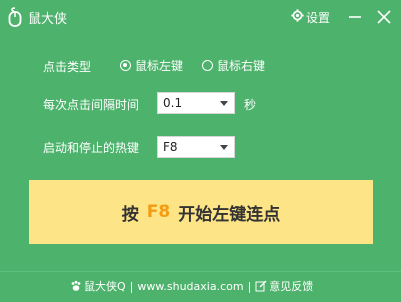  Describe the element at coordinates (196, 103) in the screenshot. I see `interval-select: 0.1` at that location.